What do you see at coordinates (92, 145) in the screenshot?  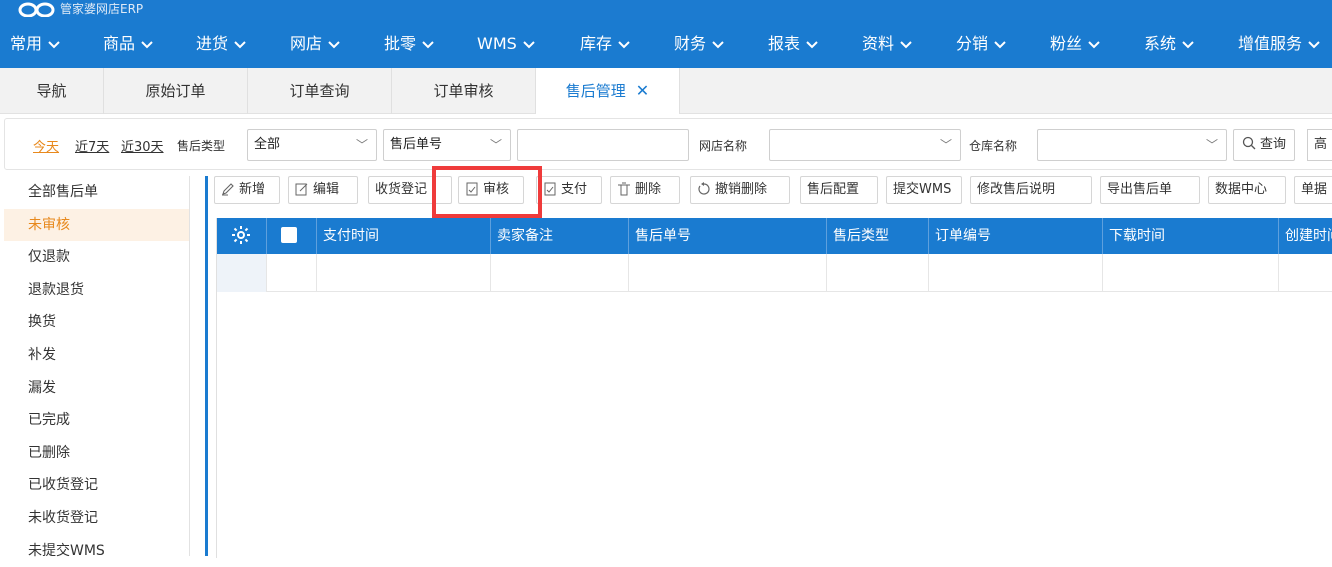 I see `filter-7days-link: 近7天` at bounding box center [92, 145].